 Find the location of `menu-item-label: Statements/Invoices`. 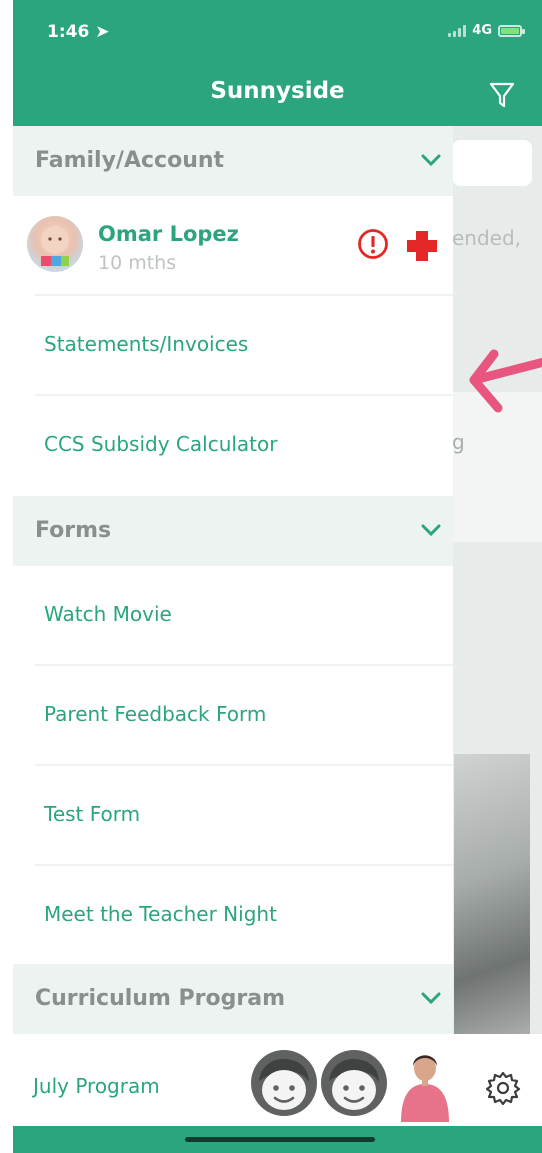

menu-item-label: Statements/Invoices is located at coordinates (146, 344).